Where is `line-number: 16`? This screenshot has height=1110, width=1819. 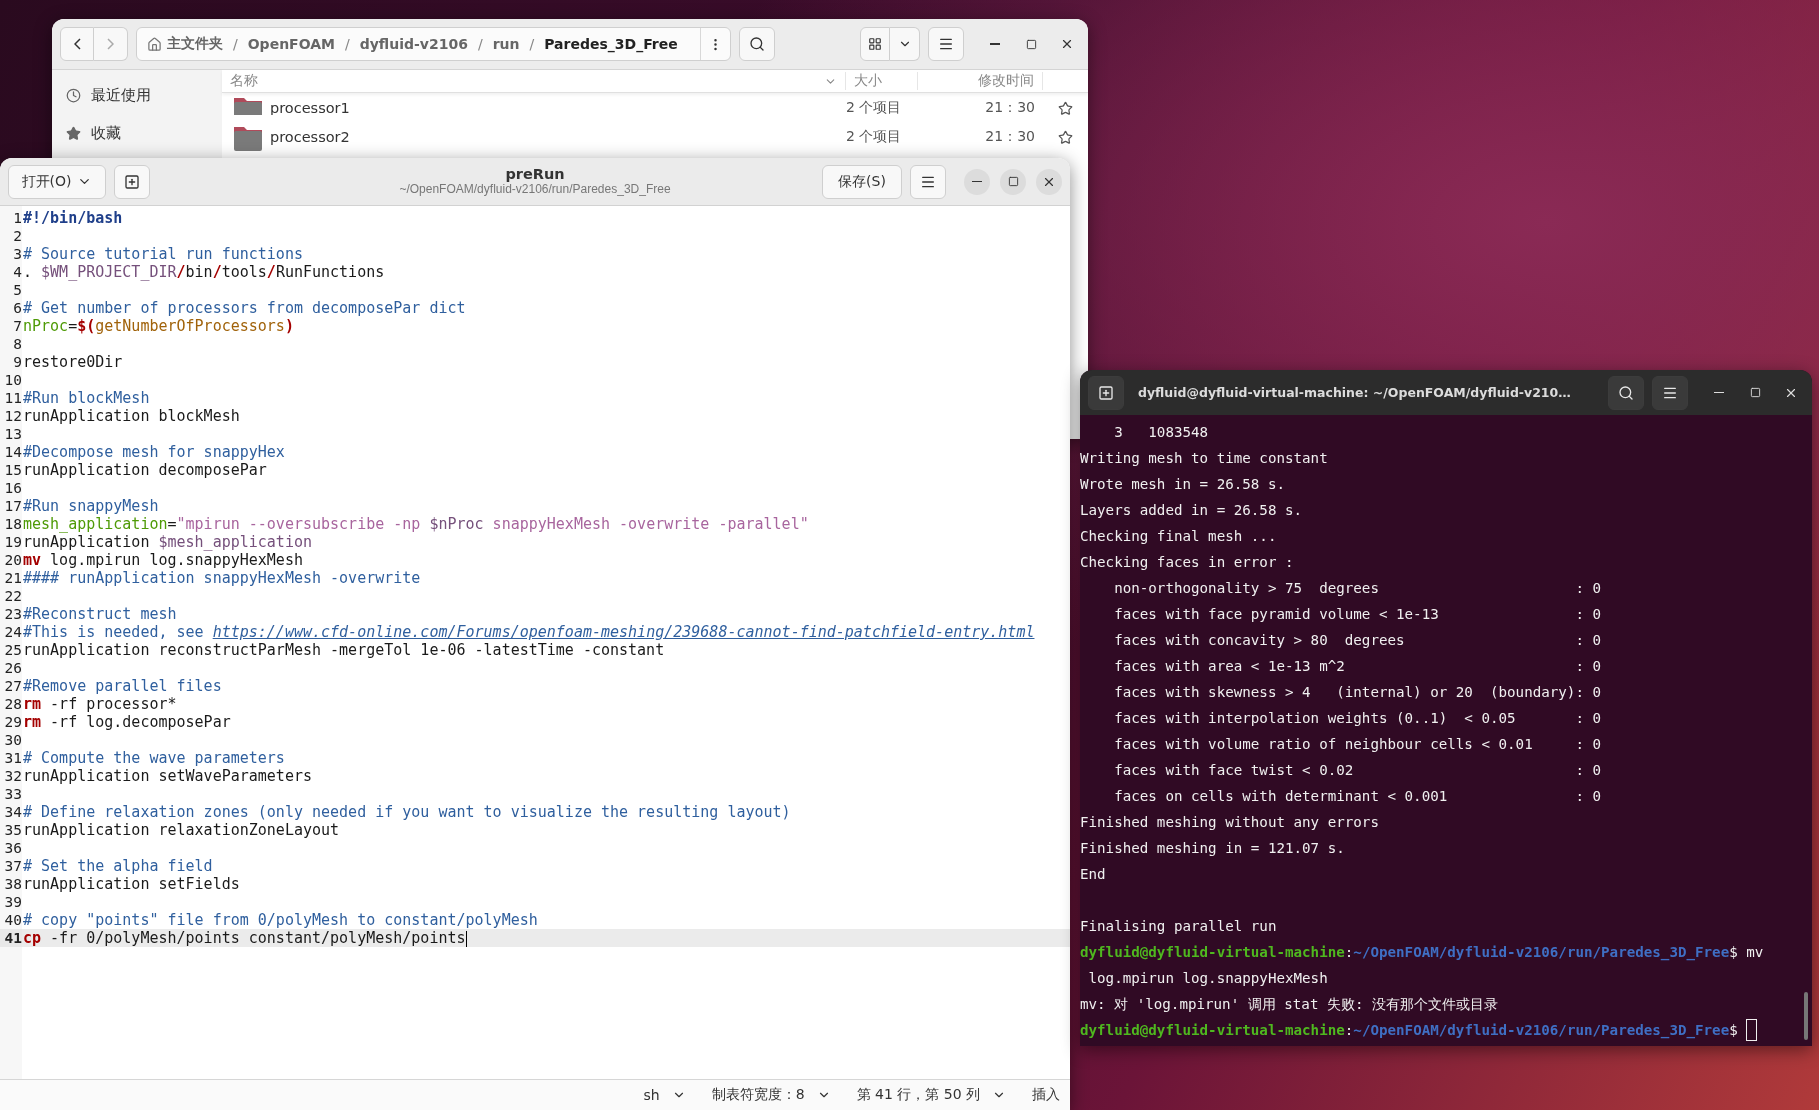 line-number: 16 is located at coordinates (12, 488).